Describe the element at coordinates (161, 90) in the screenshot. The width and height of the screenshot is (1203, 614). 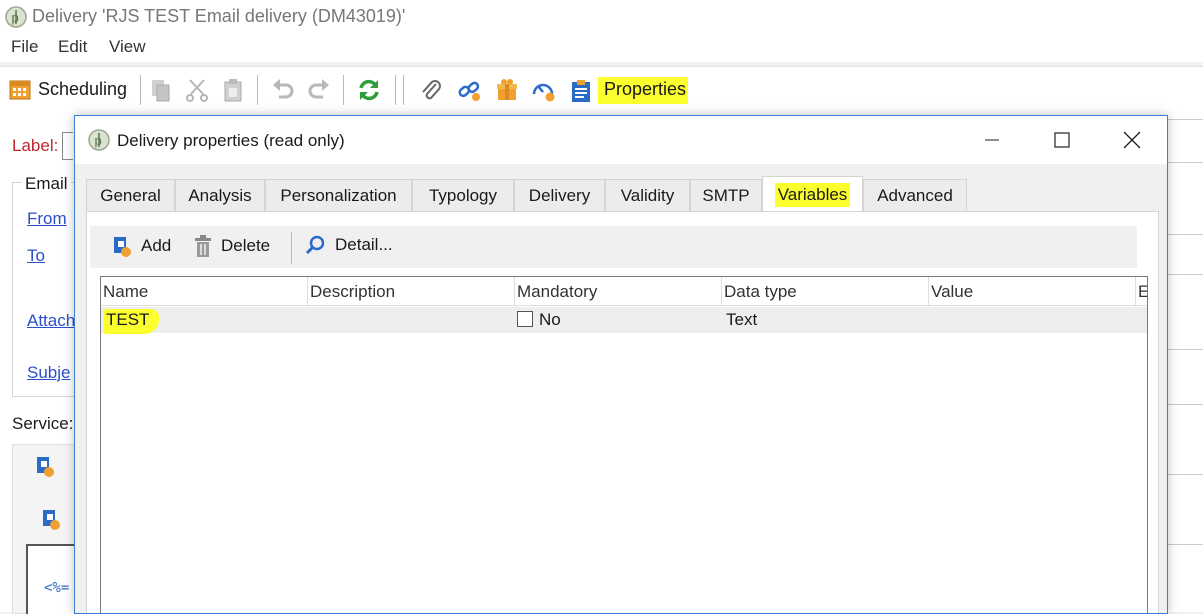
I see `copy-icon` at that location.